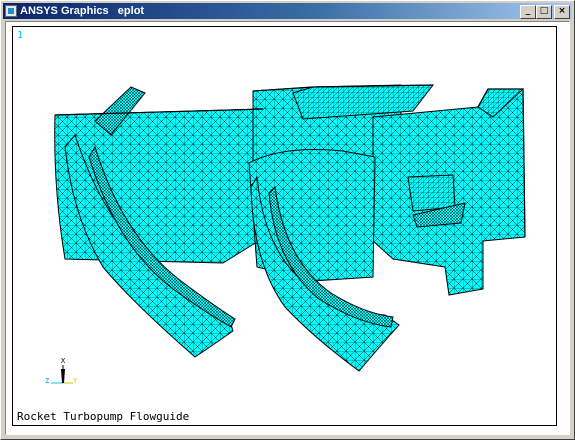  Describe the element at coordinates (47, 381) in the screenshot. I see `triad-z-label: Z` at that location.